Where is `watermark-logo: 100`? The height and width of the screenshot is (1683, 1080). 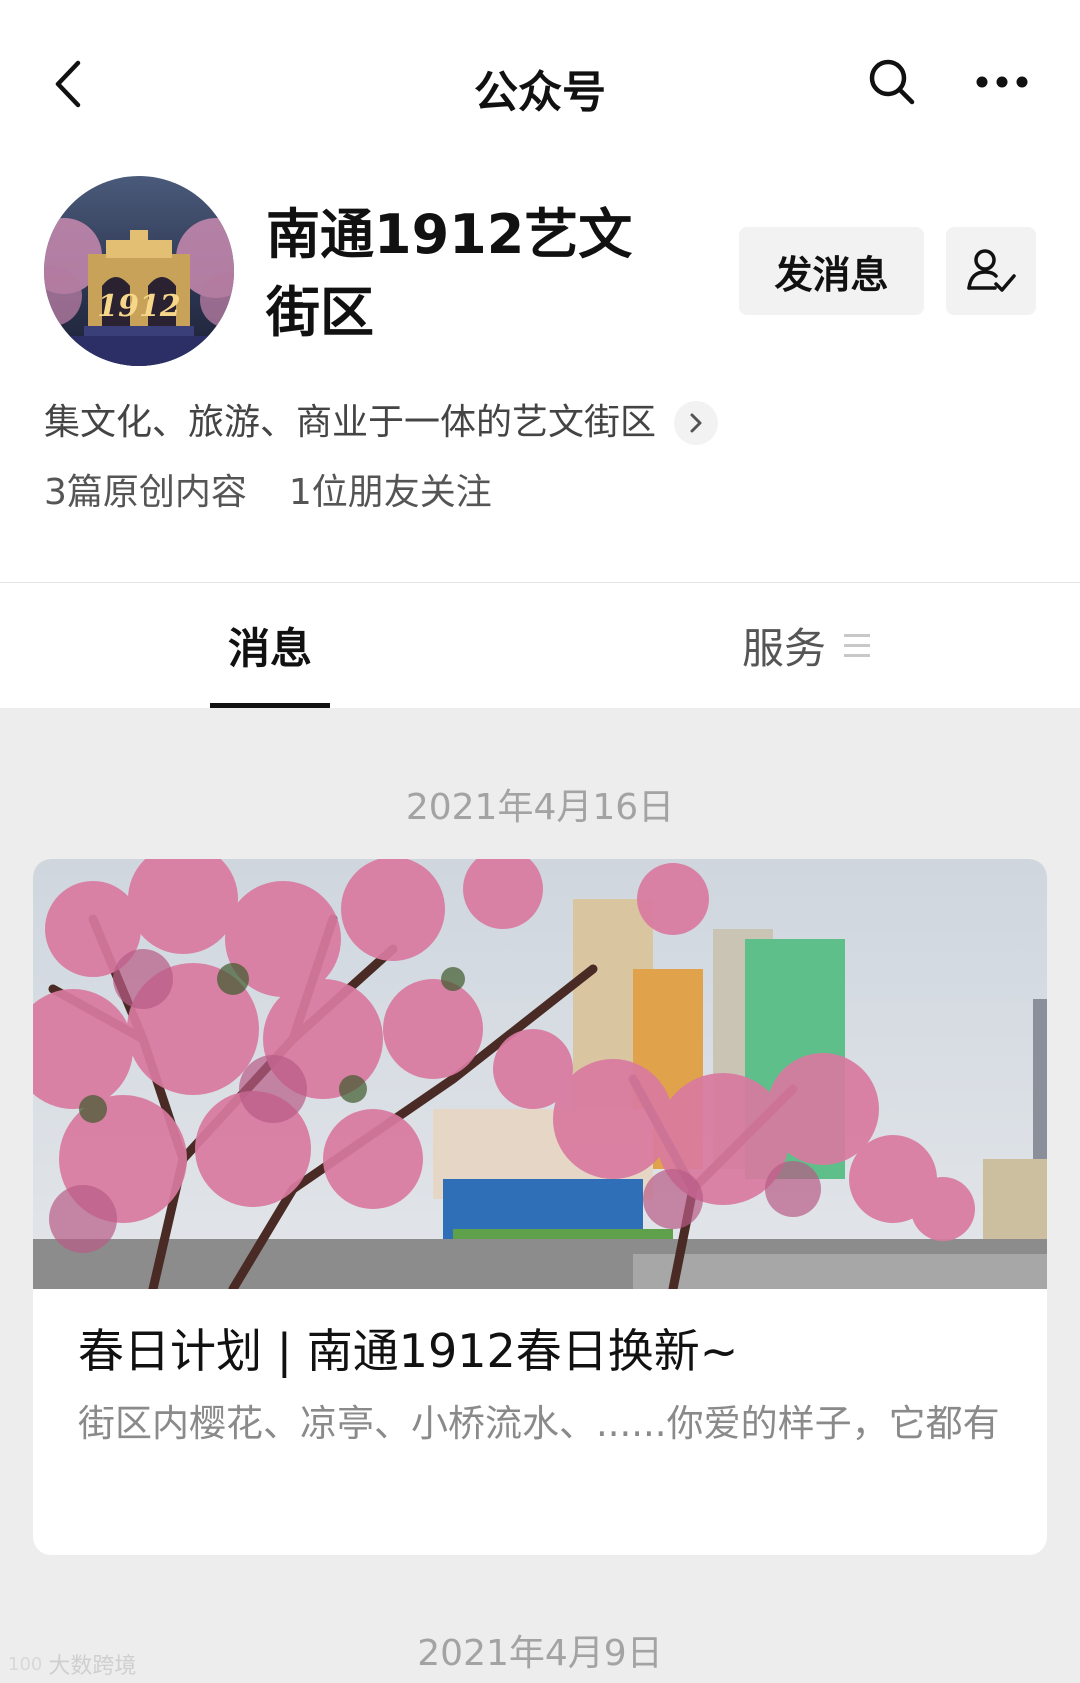
watermark-logo: 100 is located at coordinates (25, 1664).